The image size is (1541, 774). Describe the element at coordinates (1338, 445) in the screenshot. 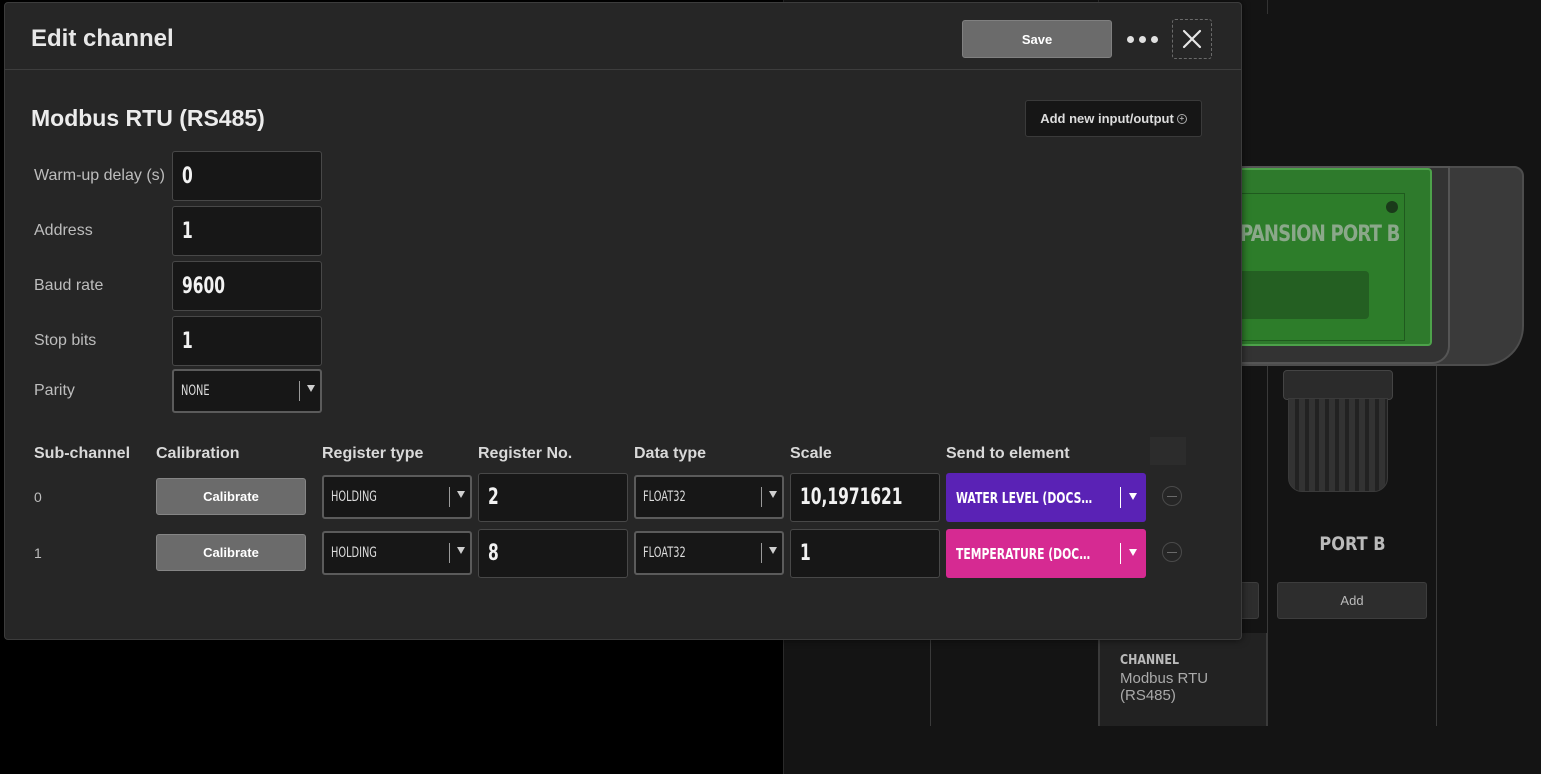

I see `cable-gland` at that location.